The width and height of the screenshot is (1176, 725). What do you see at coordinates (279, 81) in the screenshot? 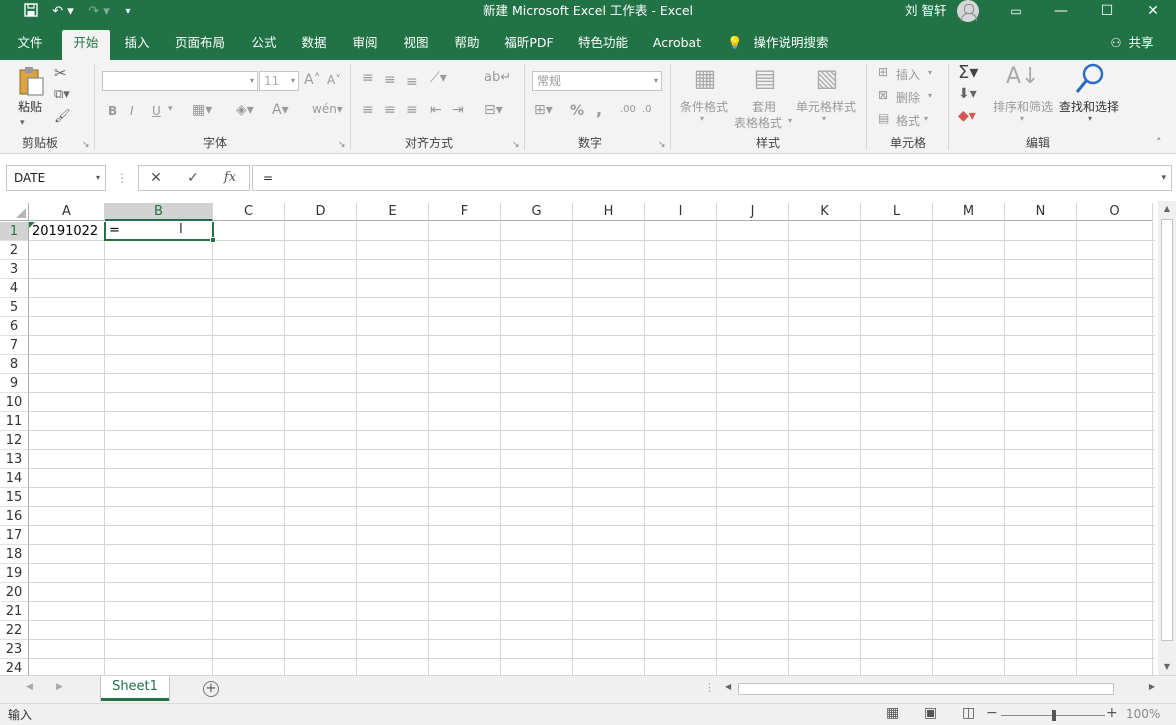
I see `font-size-input: 11 ▾` at bounding box center [279, 81].